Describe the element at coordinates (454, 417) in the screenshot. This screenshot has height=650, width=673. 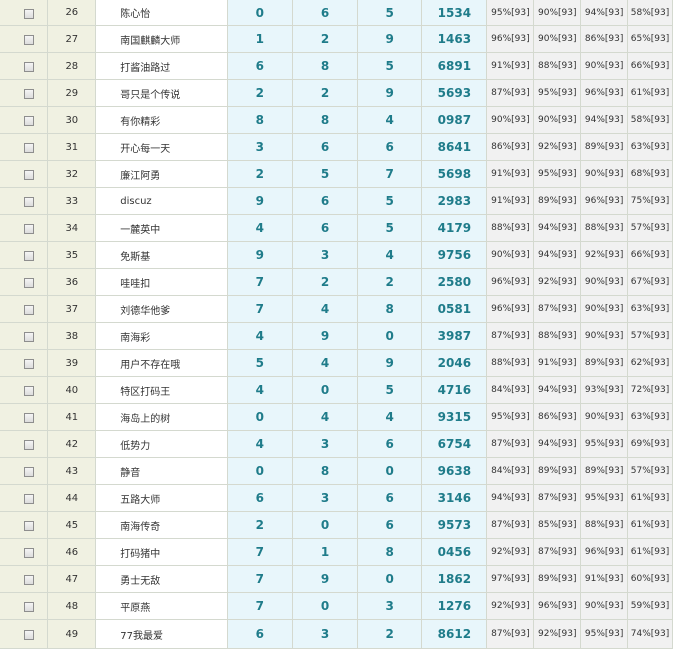
I see `row-code: 9315` at that location.